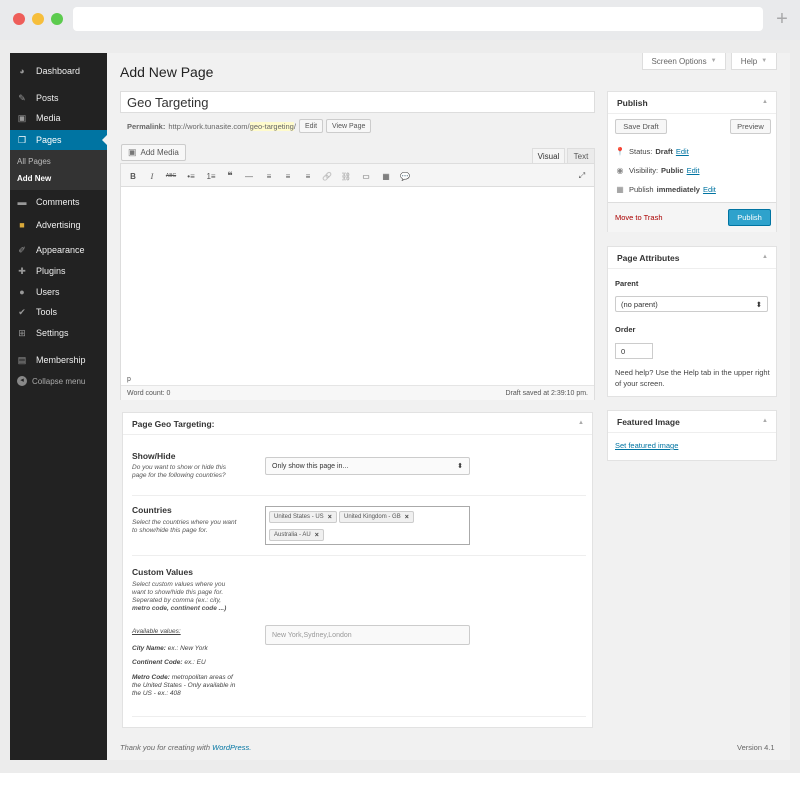 The image size is (800, 793). I want to click on metro-code-line-3: the US - ex.: 408, so click(156, 693).